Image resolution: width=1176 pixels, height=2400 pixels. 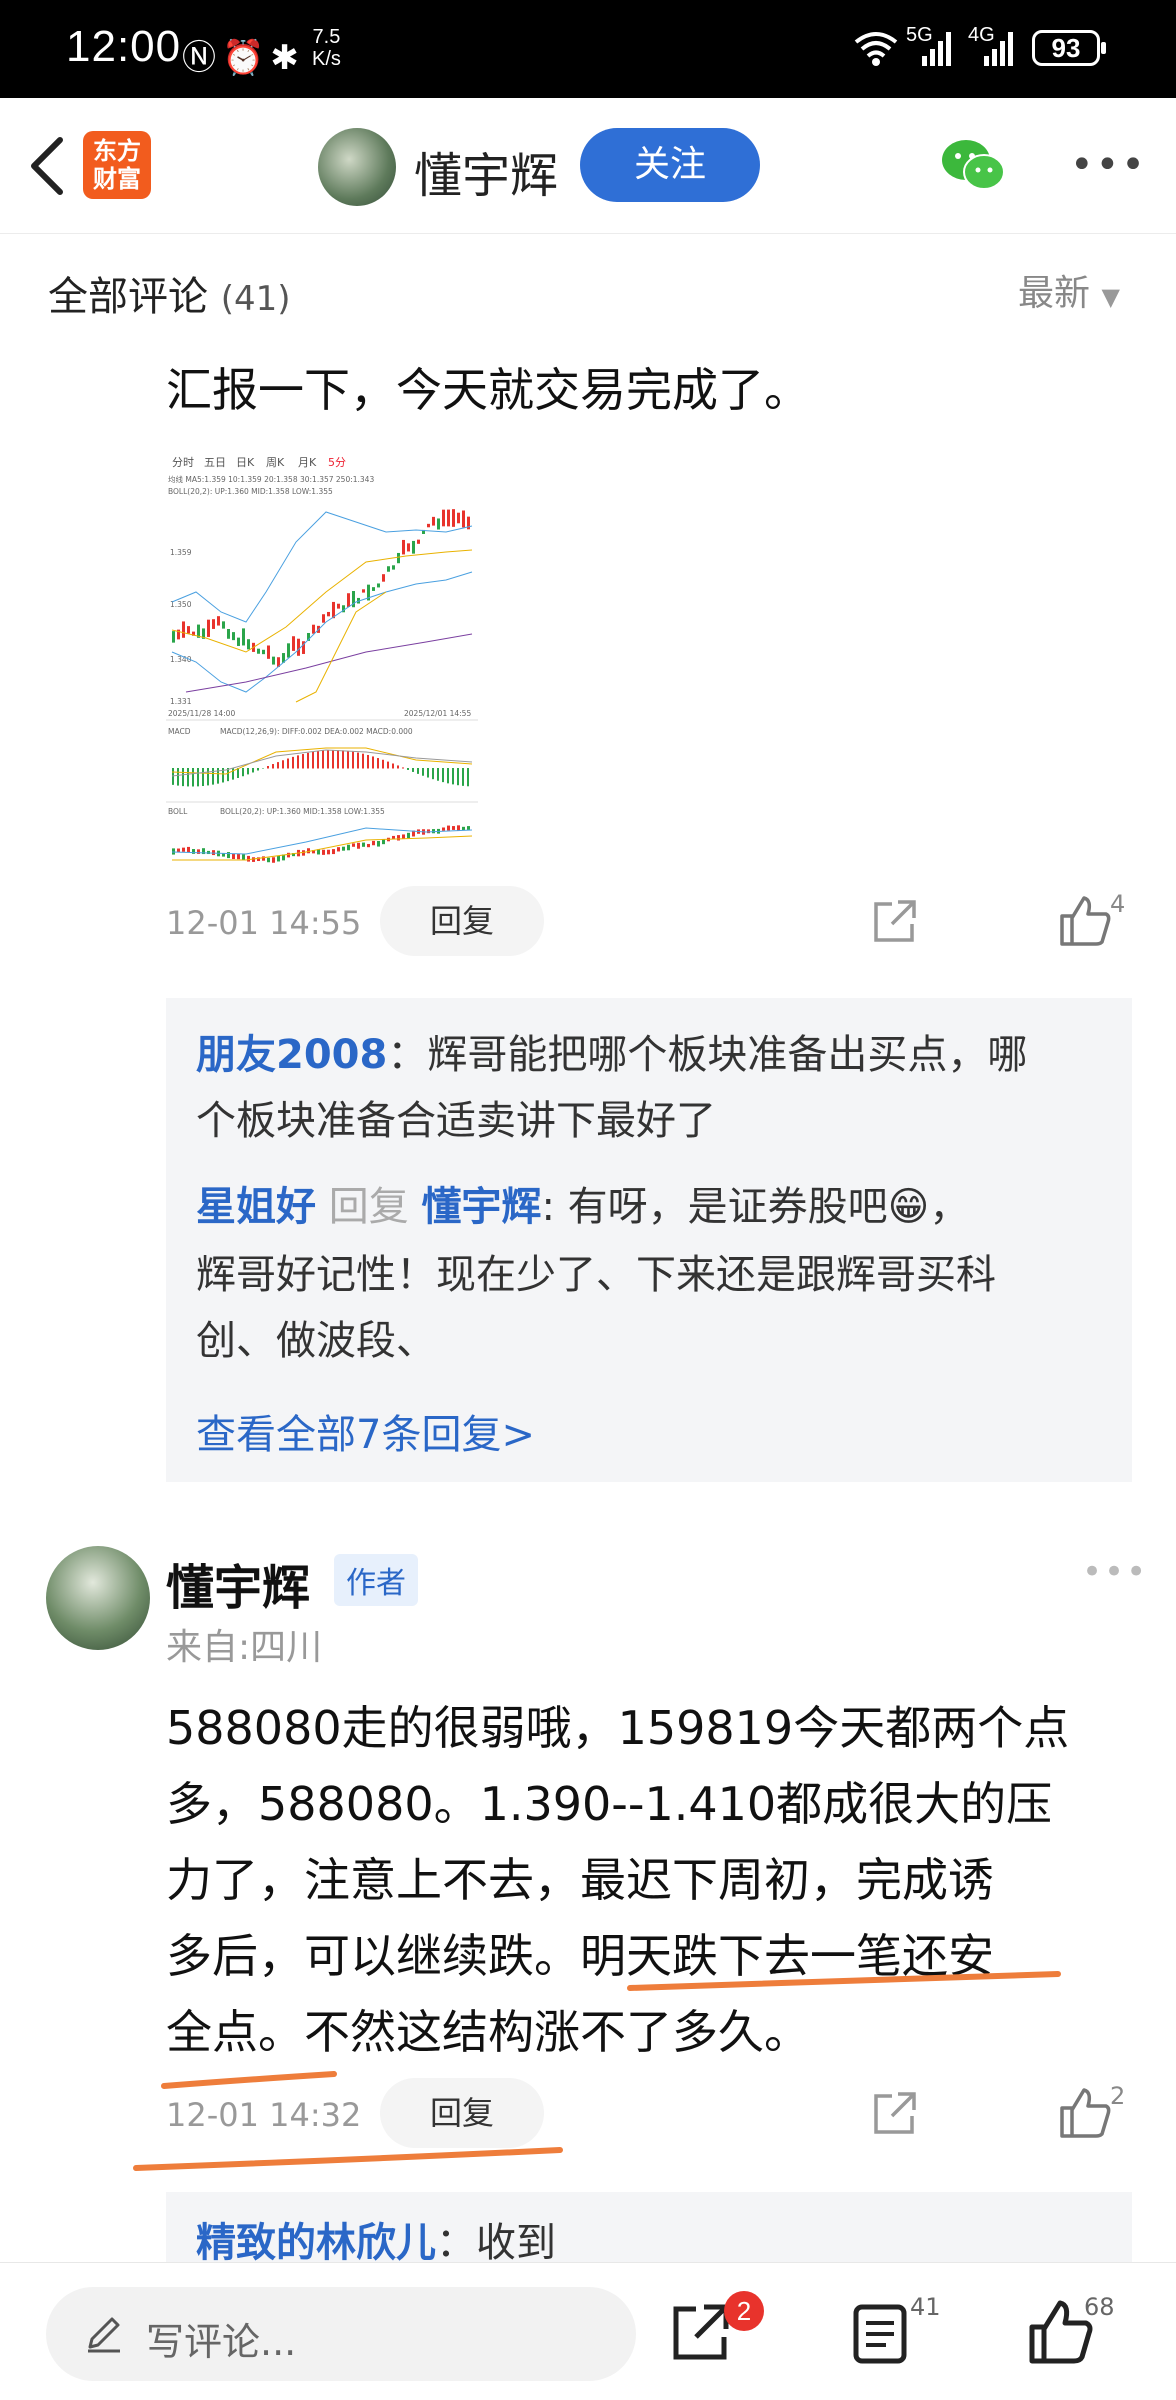 What do you see at coordinates (238, 1583) in the screenshot?
I see `comment-author: 懂宇辉` at bounding box center [238, 1583].